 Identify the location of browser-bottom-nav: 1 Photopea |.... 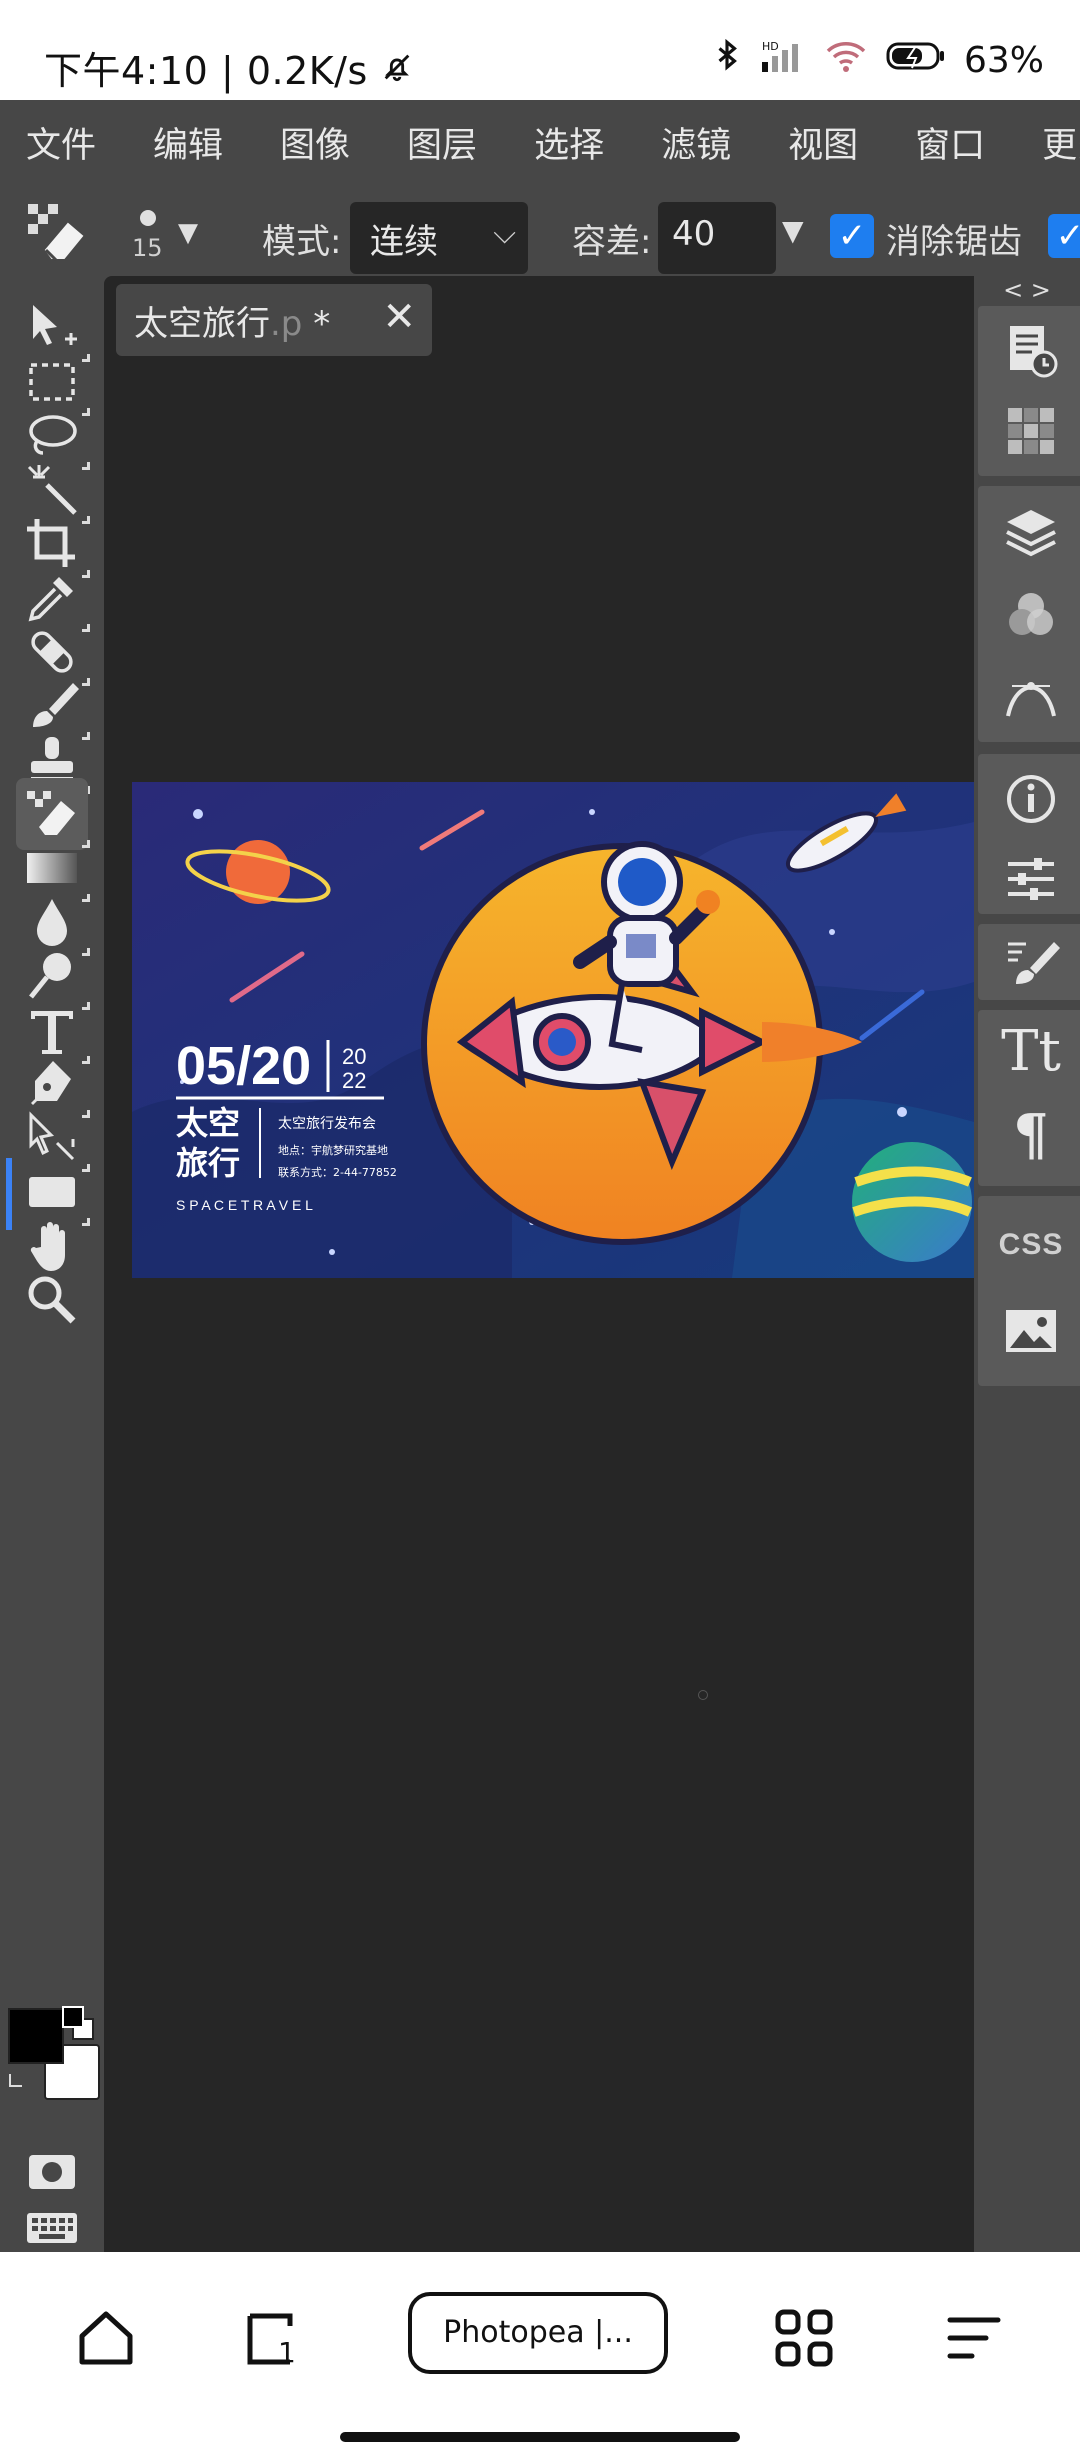
(540, 2356).